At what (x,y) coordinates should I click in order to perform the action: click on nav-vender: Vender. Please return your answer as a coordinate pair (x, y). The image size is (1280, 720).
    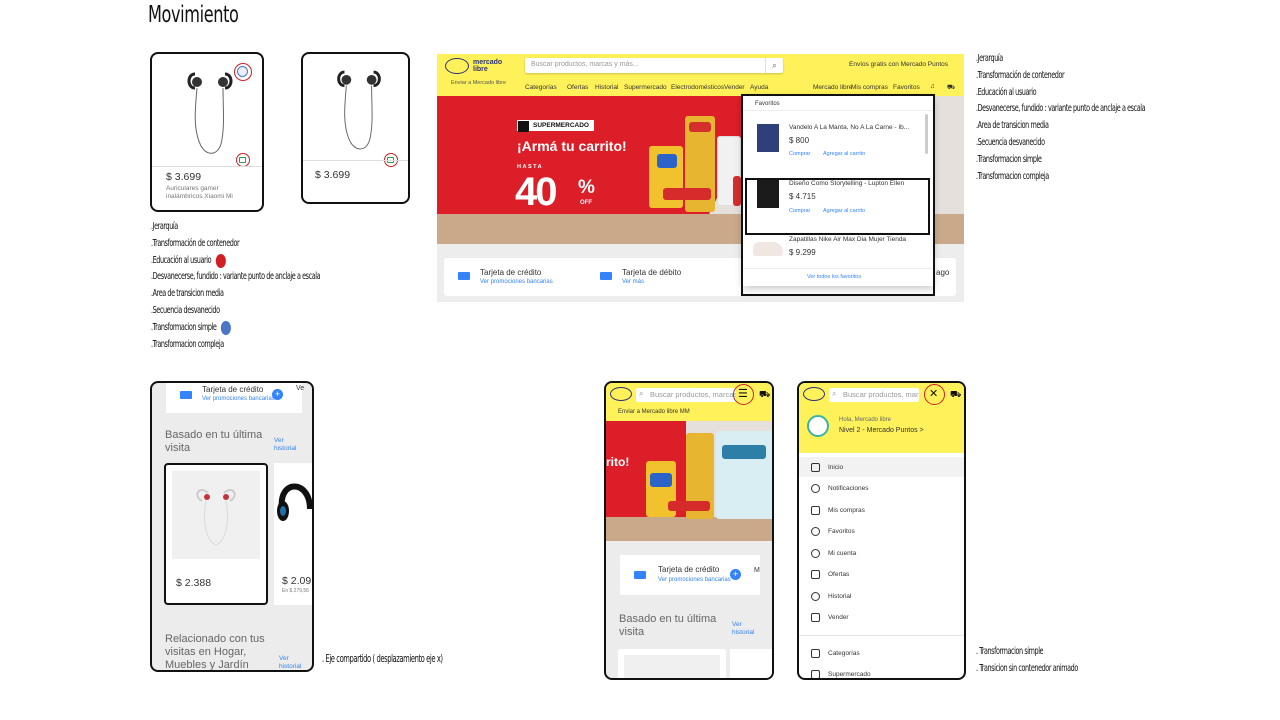
    Looking at the image, I should click on (734, 87).